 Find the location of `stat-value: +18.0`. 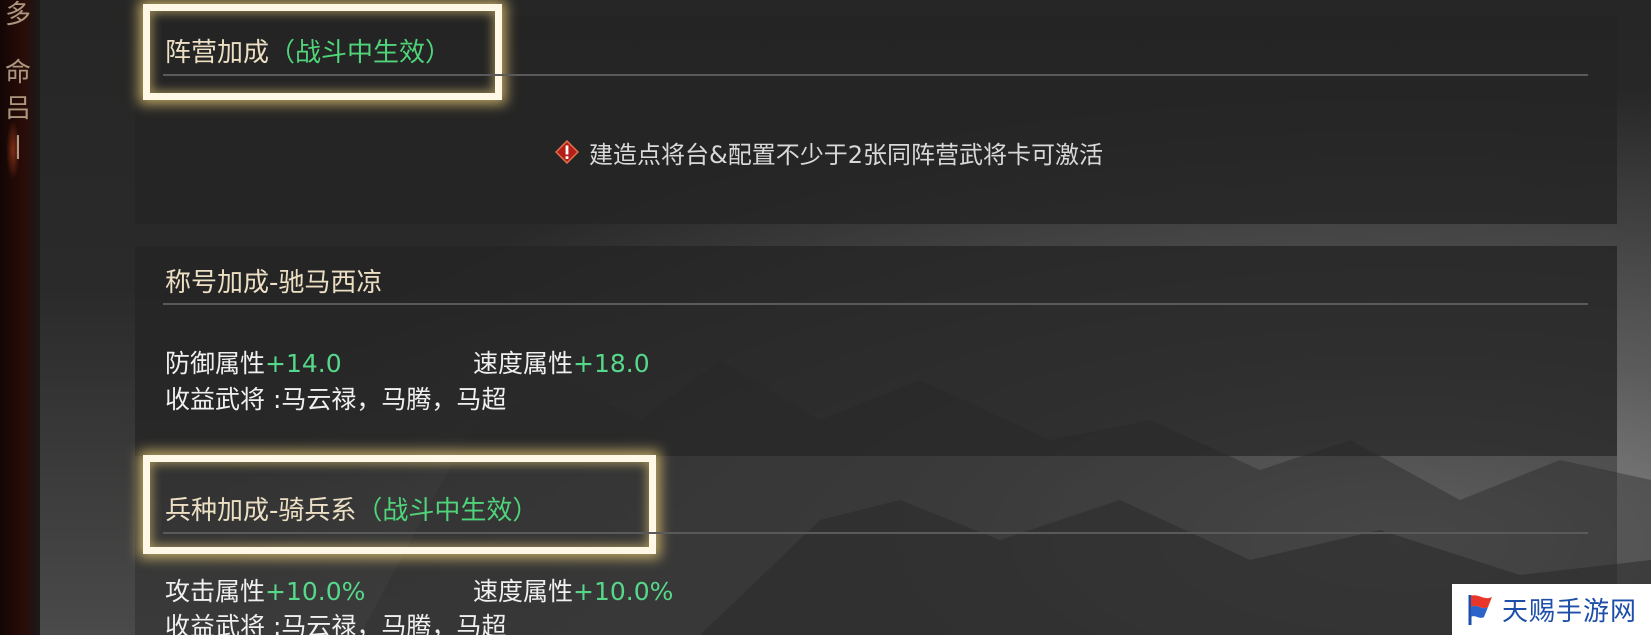

stat-value: +18.0 is located at coordinates (611, 363).